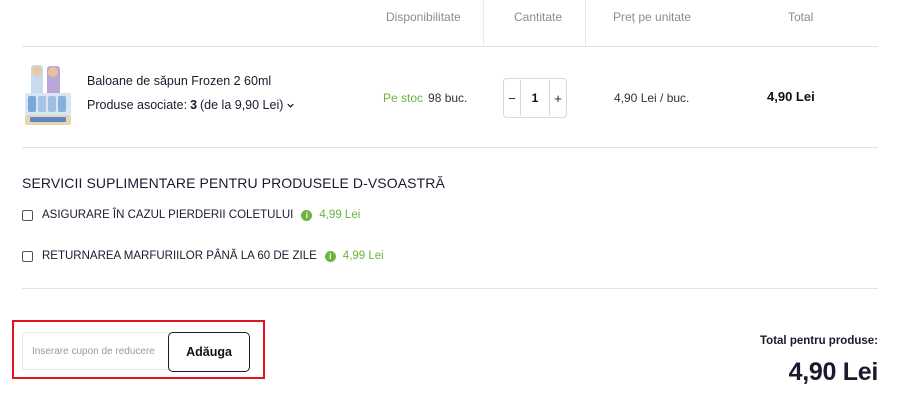 The image size is (900, 405). I want to click on quantity-input: 1, so click(535, 98).